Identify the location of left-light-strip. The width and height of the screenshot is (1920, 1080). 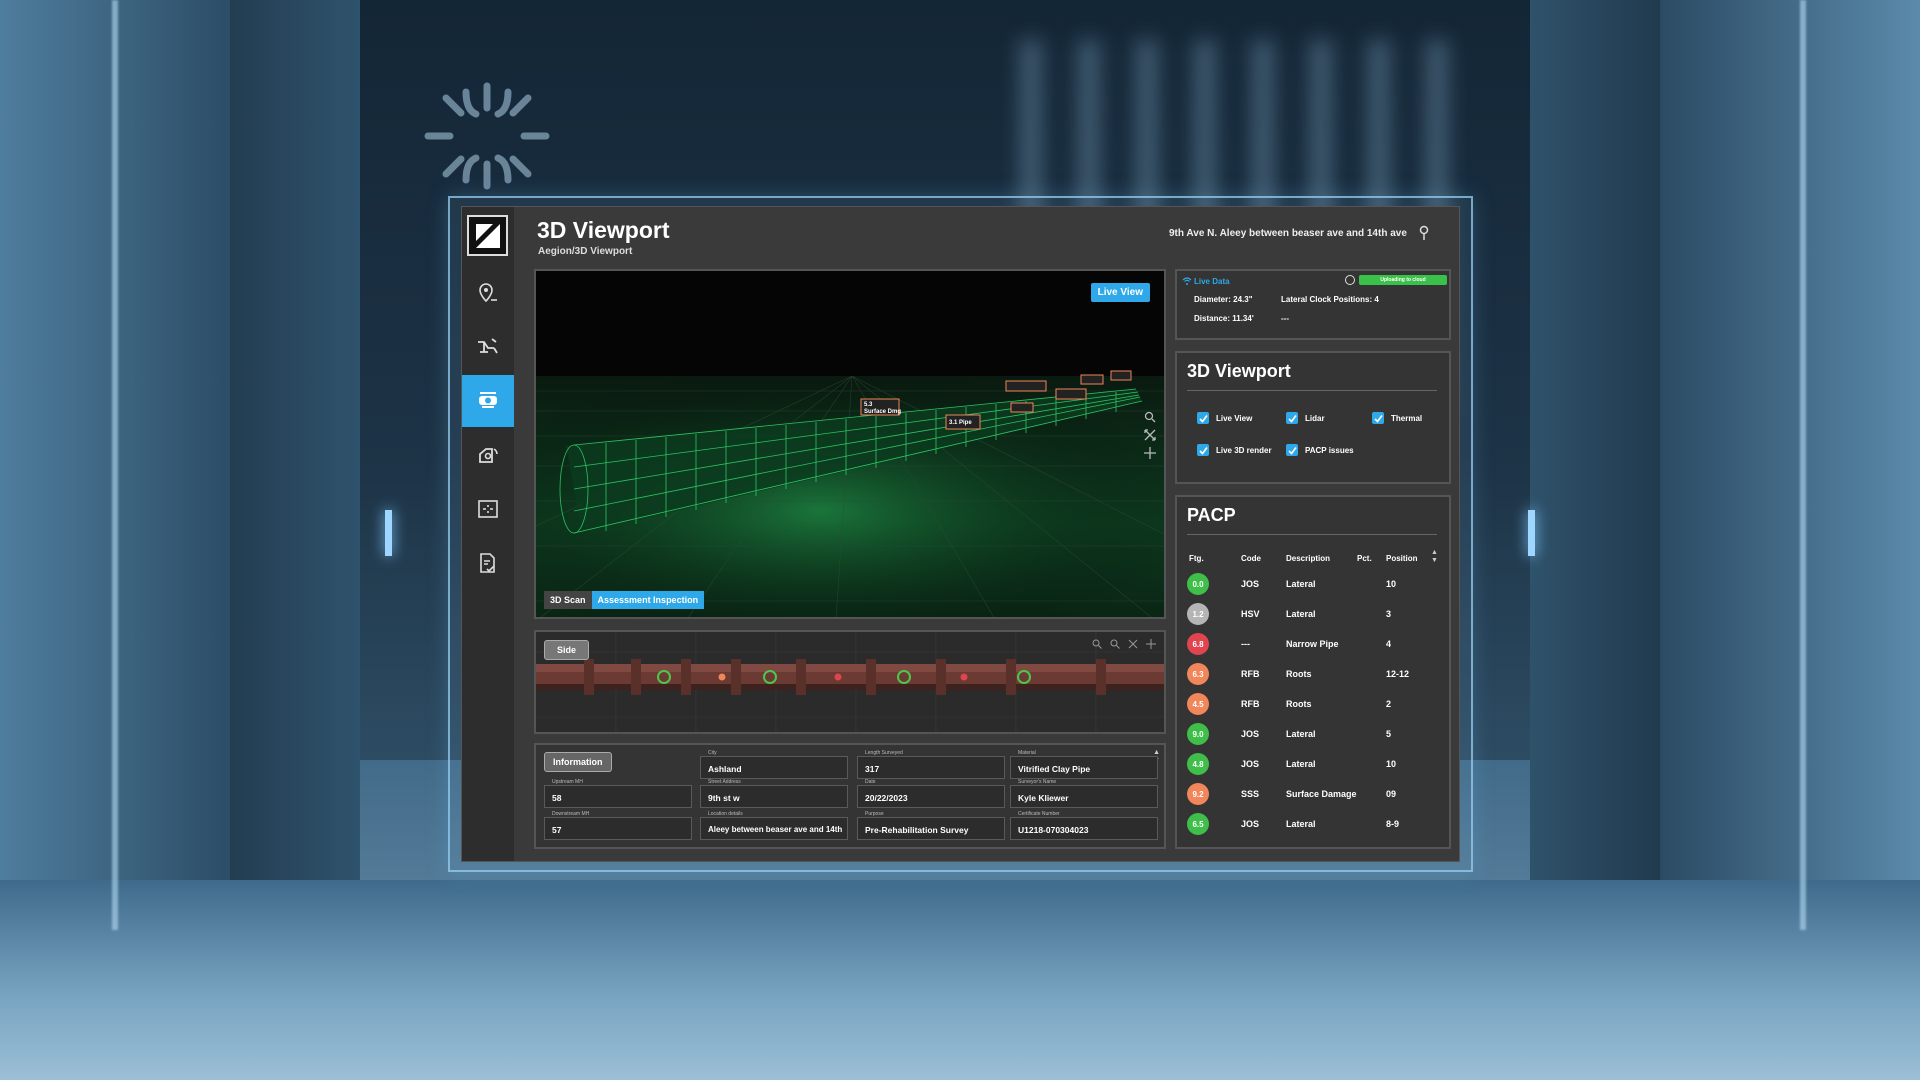
(115, 465).